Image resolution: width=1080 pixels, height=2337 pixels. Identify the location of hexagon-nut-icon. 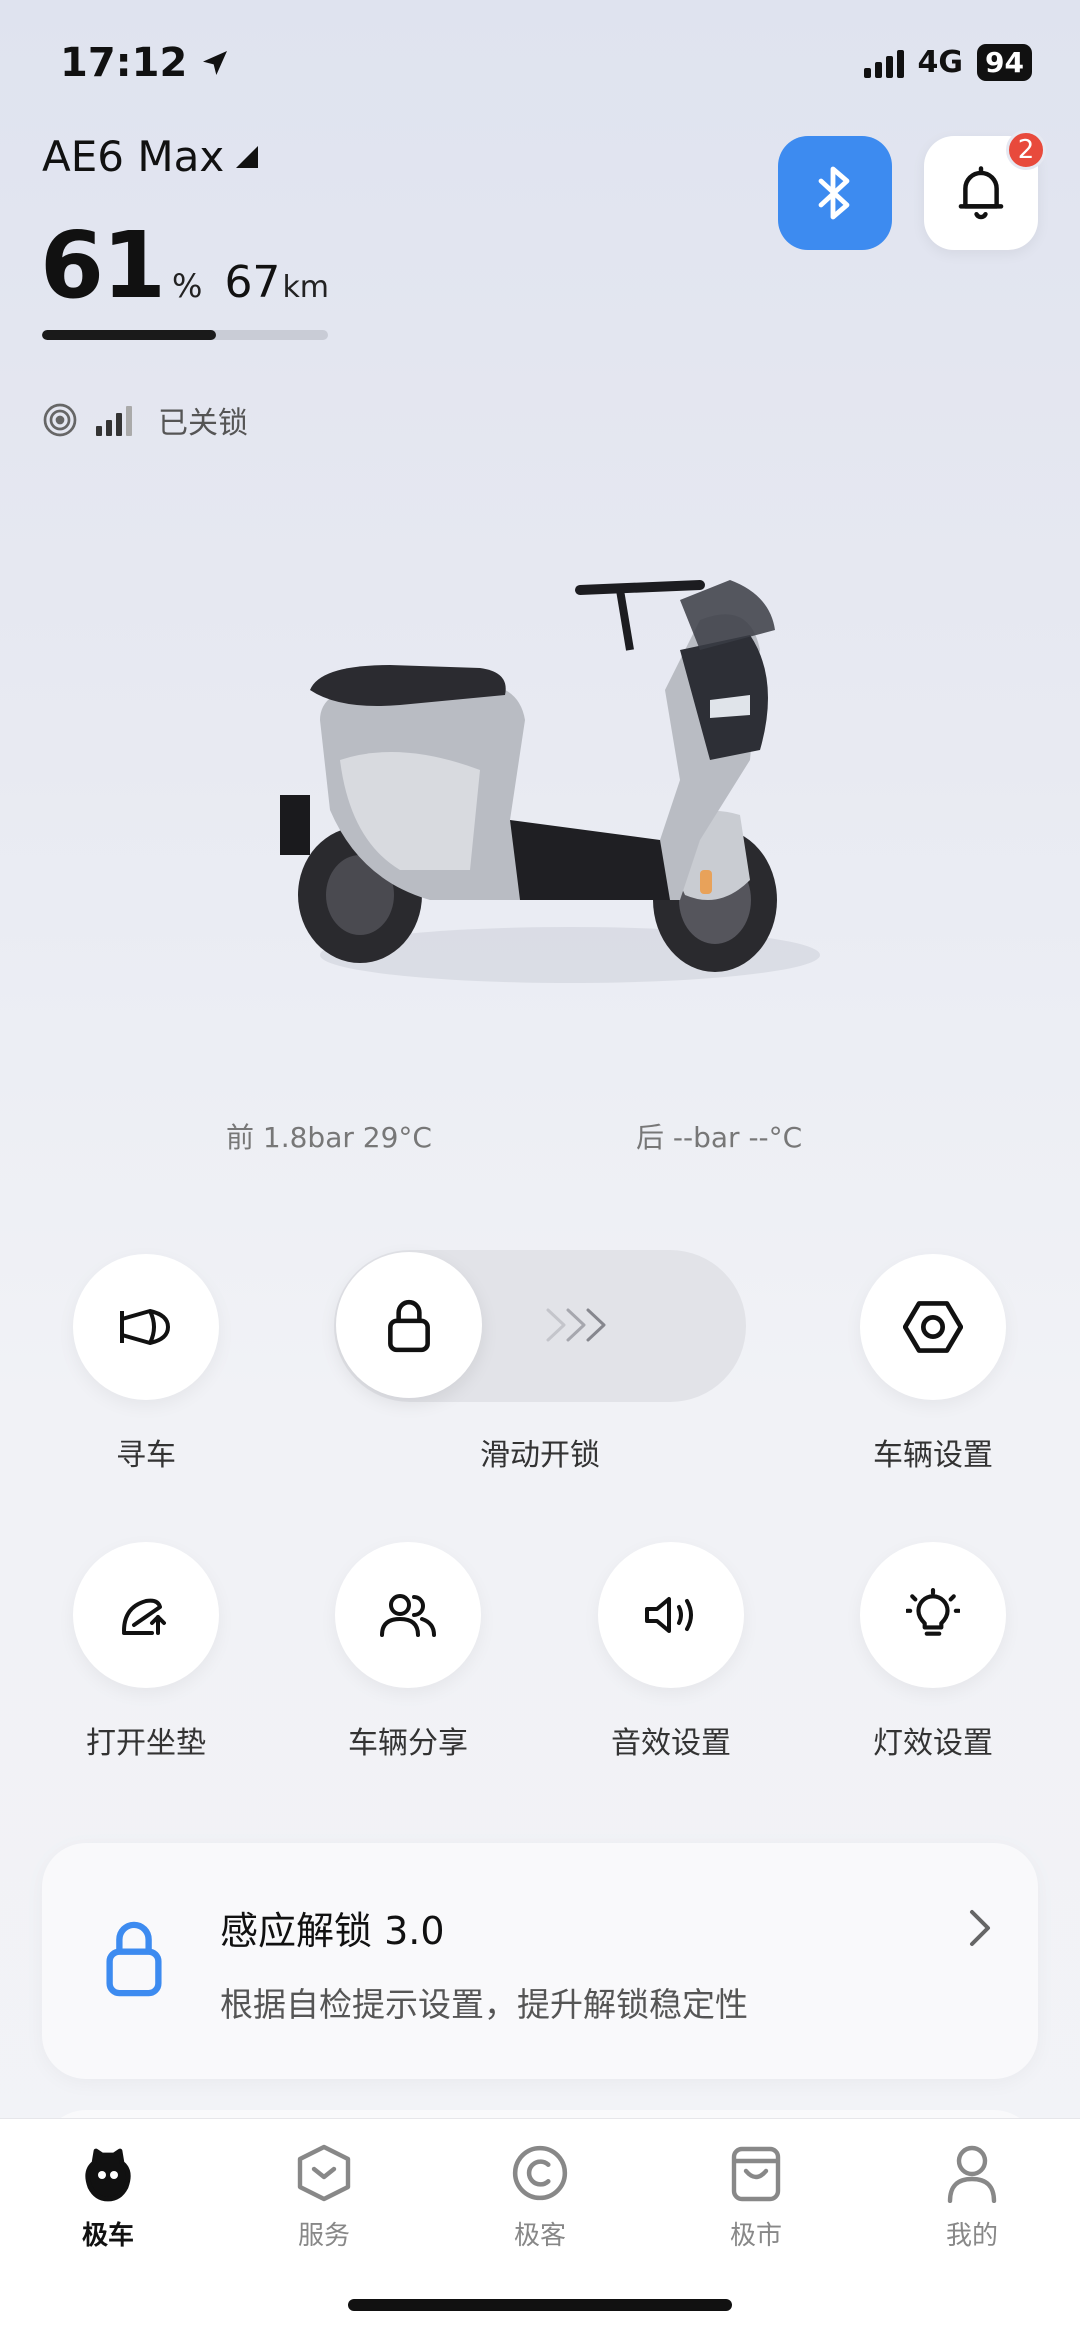
(933, 1327).